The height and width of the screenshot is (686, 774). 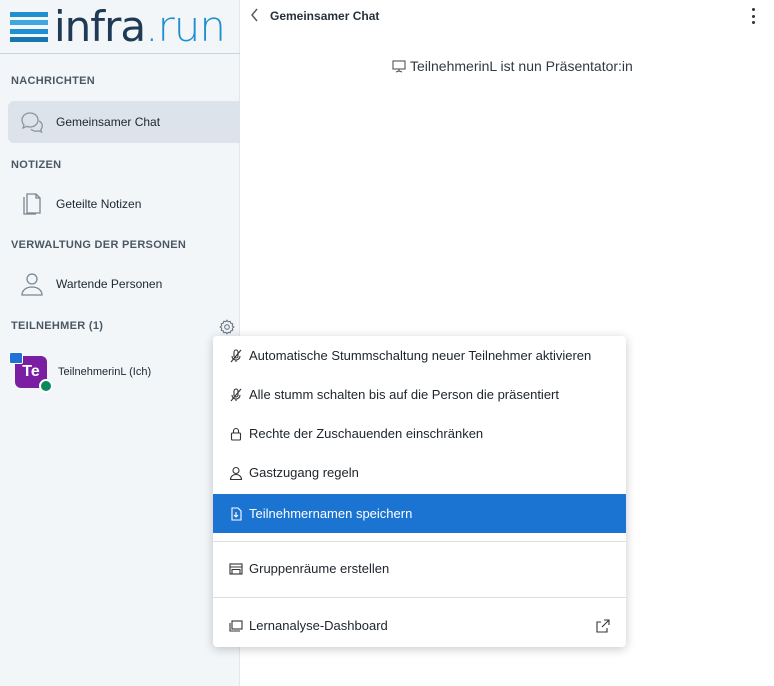 I want to click on presenter-icon, so click(x=16, y=358).